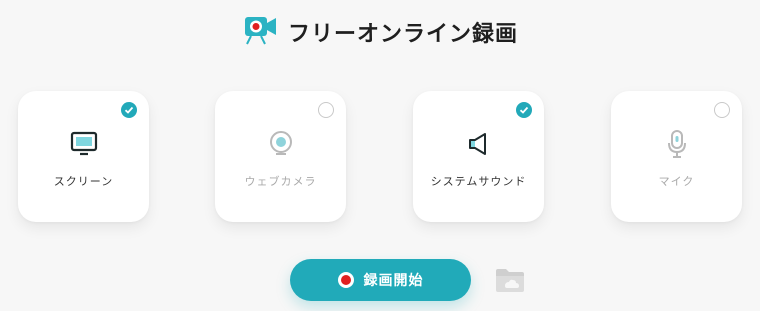 The height and width of the screenshot is (311, 760). I want to click on start-recording-button: 録画開始, so click(380, 280).